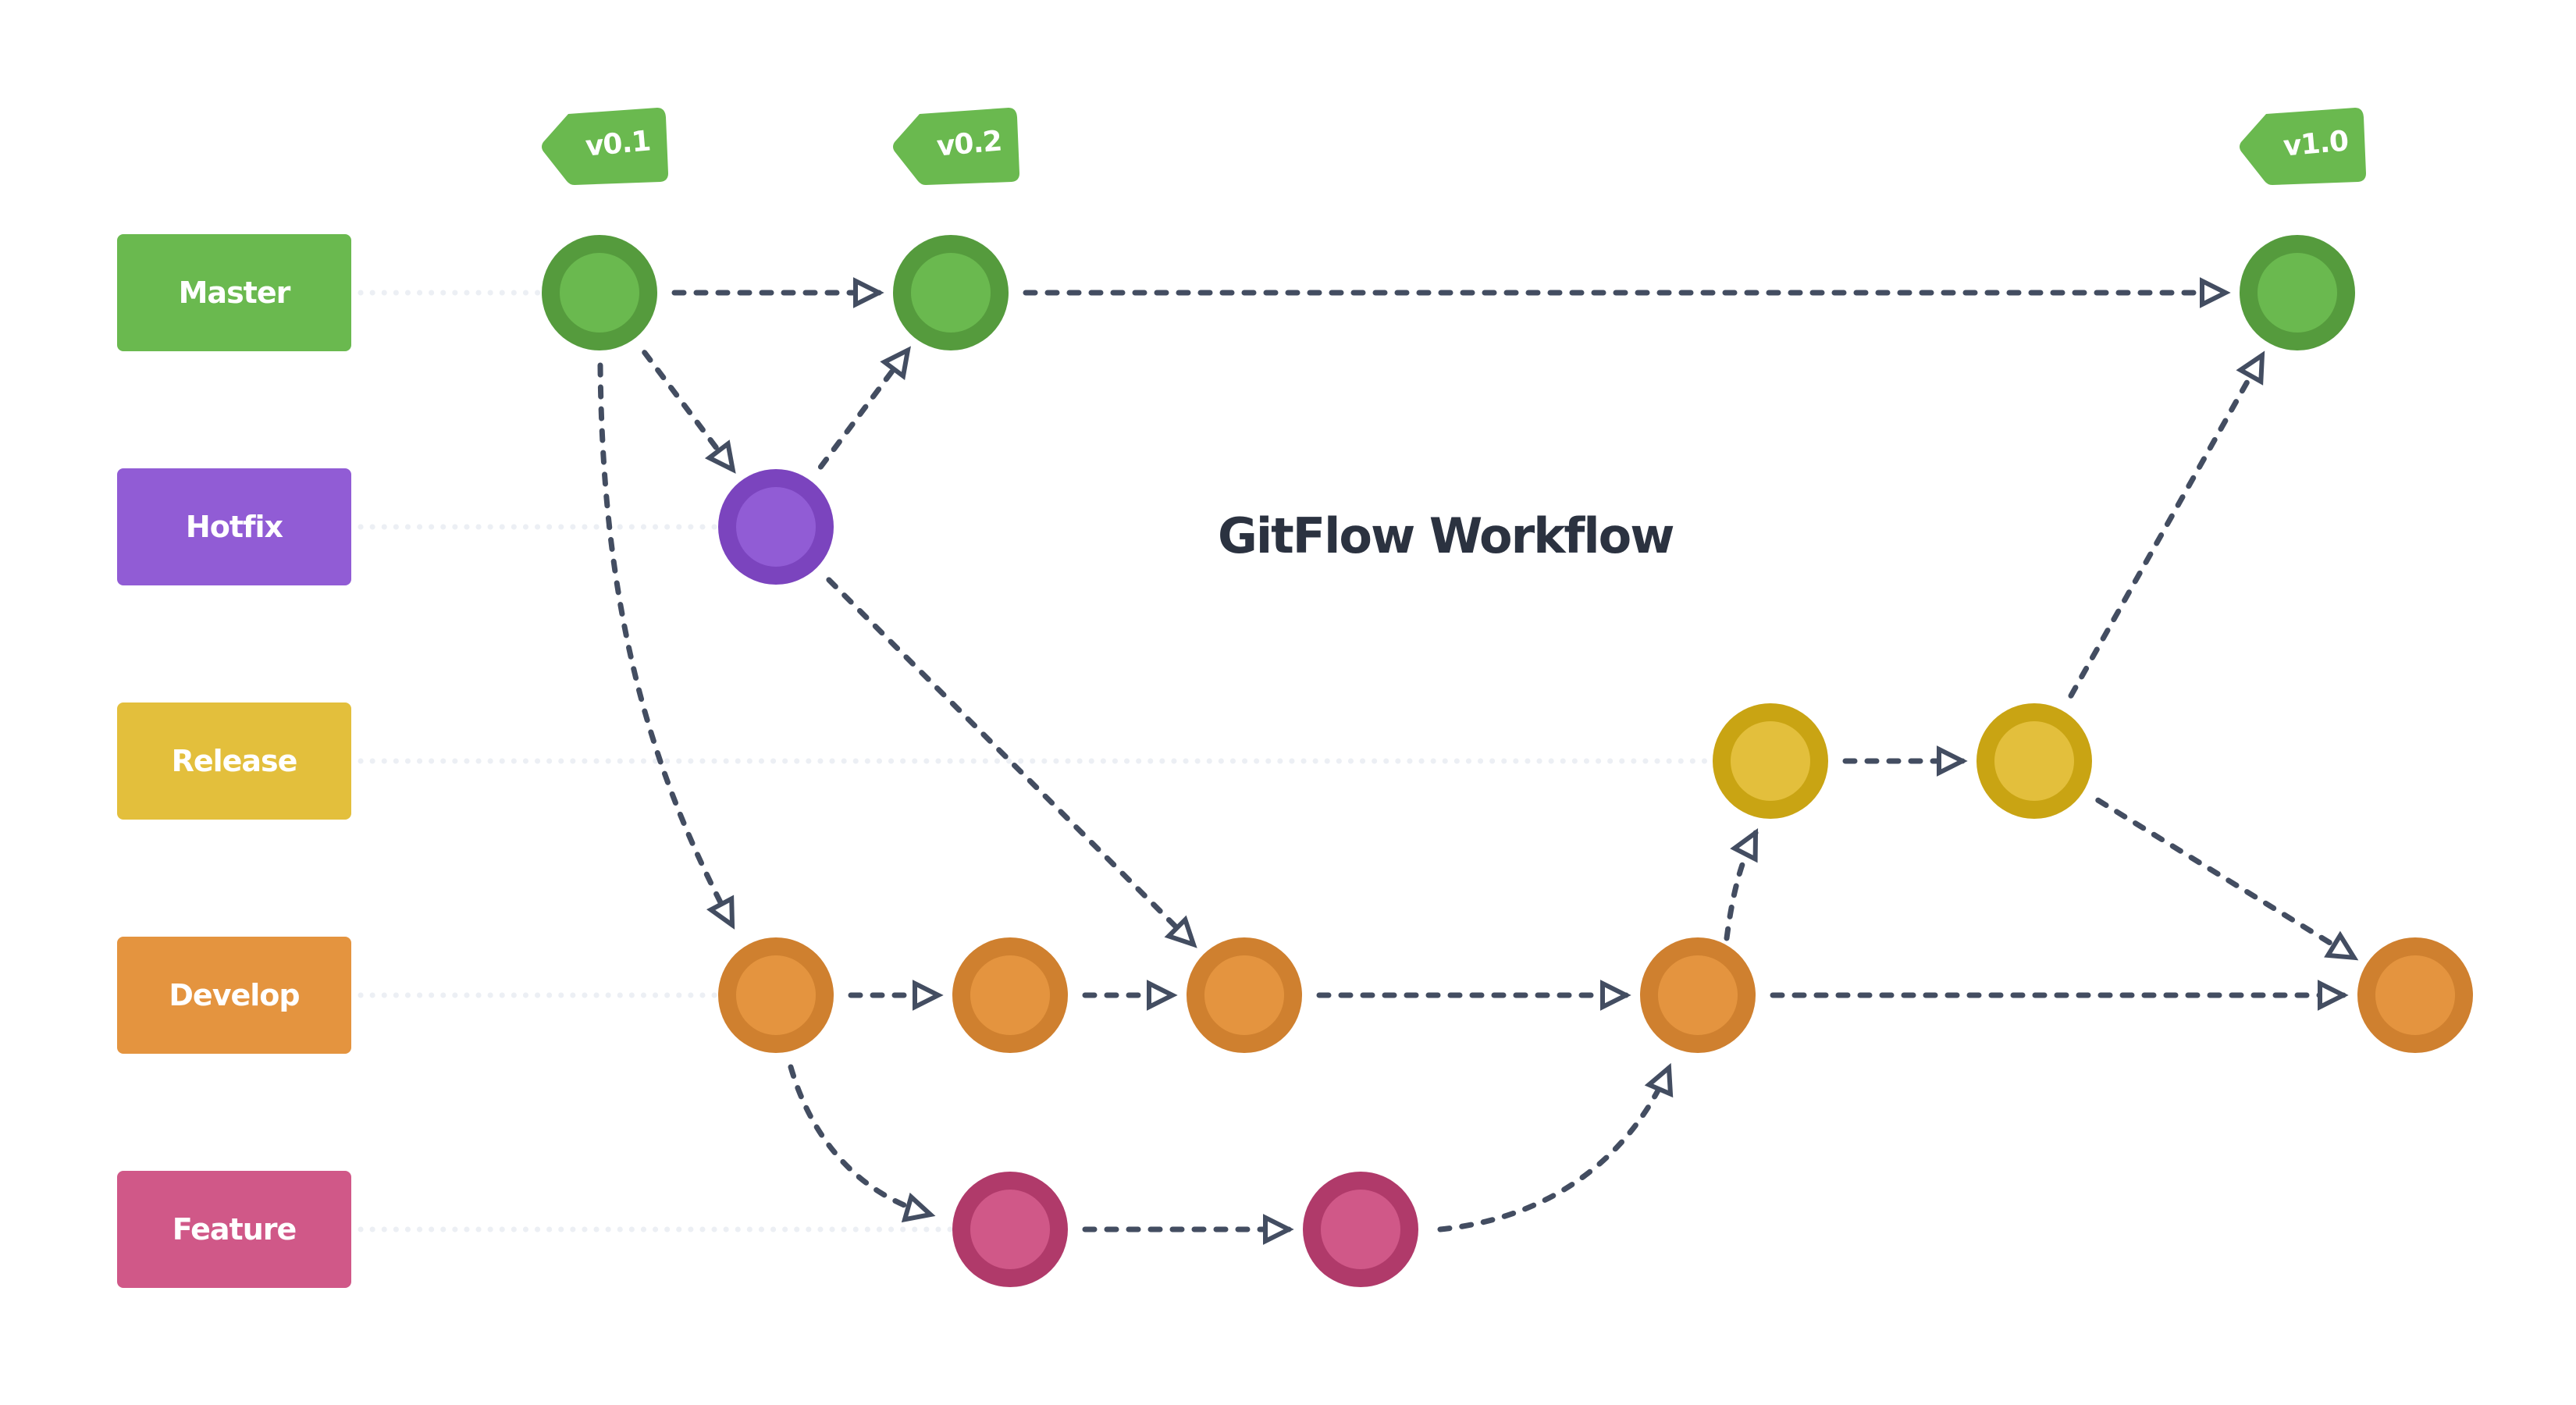  Describe the element at coordinates (234, 761) in the screenshot. I see `branch-label-release: Release` at that location.